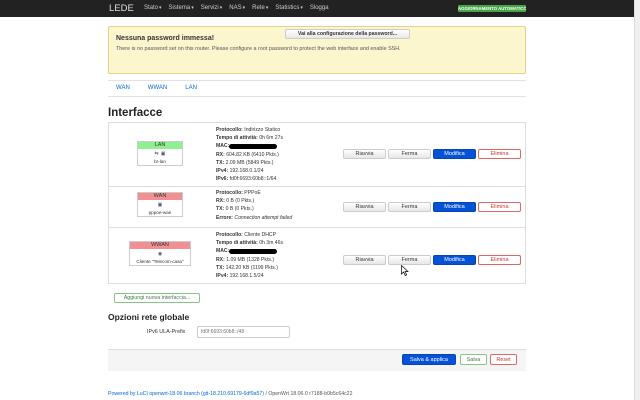  What do you see at coordinates (473, 359) in the screenshot?
I see `save-button: Salva` at bounding box center [473, 359].